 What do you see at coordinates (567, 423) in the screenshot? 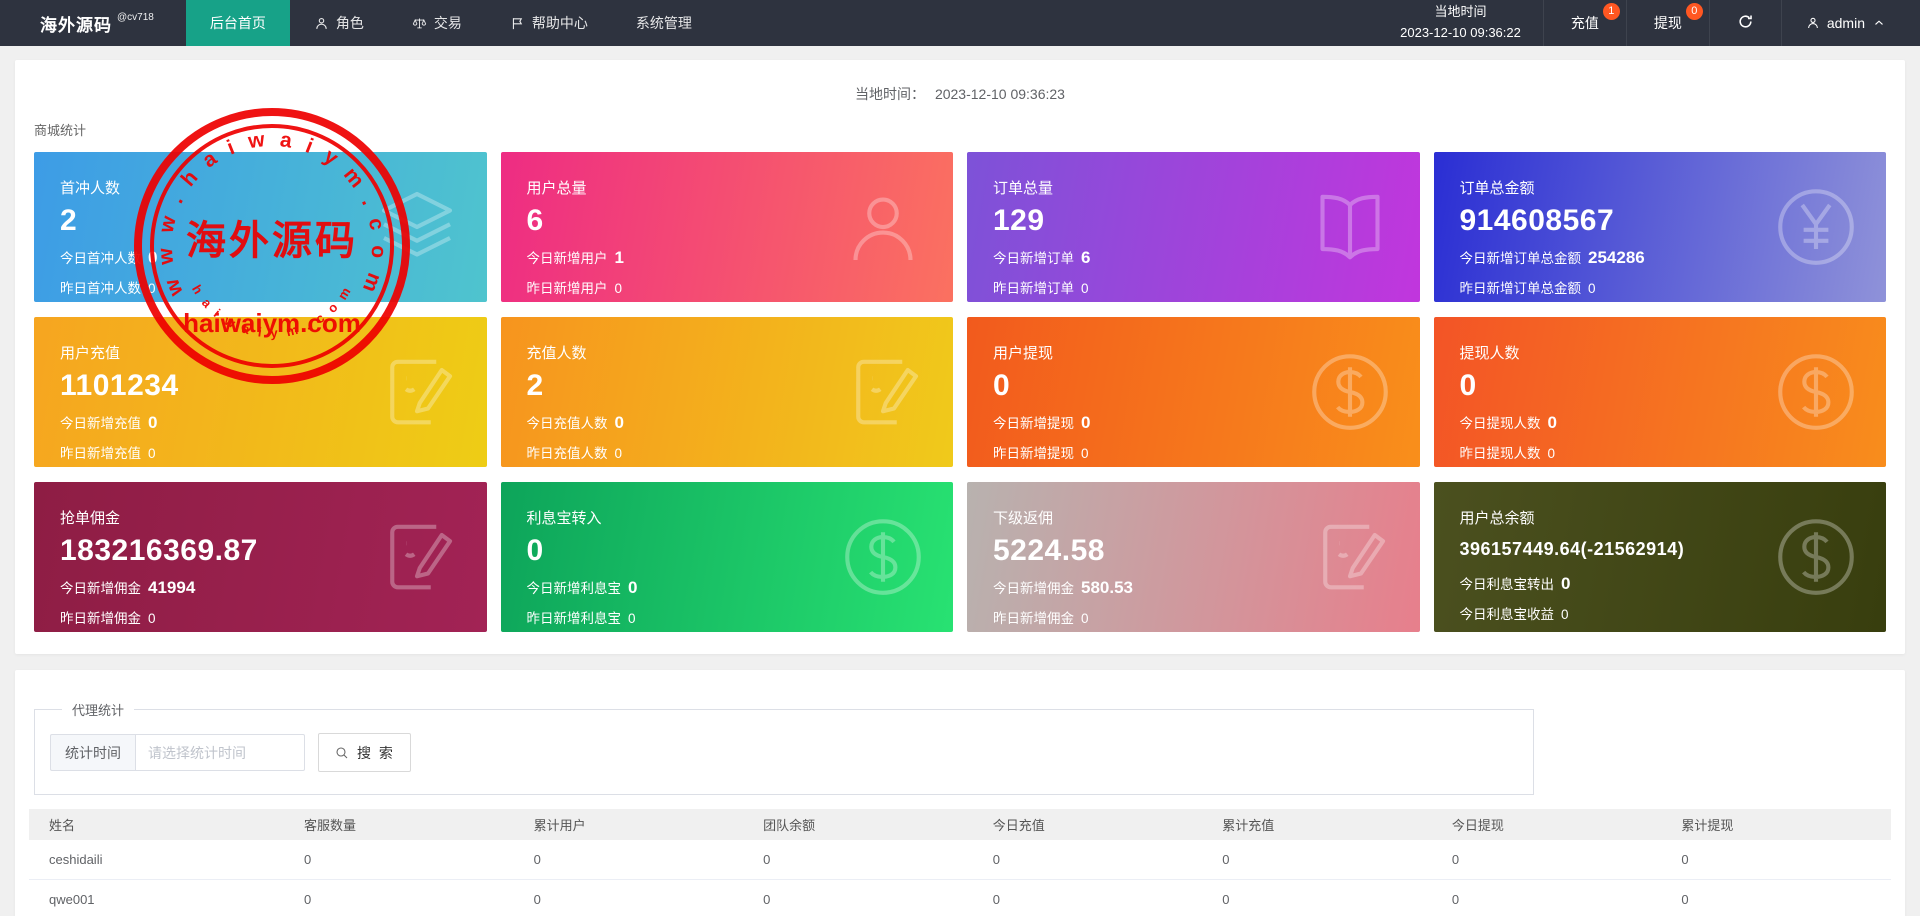
I see `stat-card-today-label: 今日充值人数` at bounding box center [567, 423].